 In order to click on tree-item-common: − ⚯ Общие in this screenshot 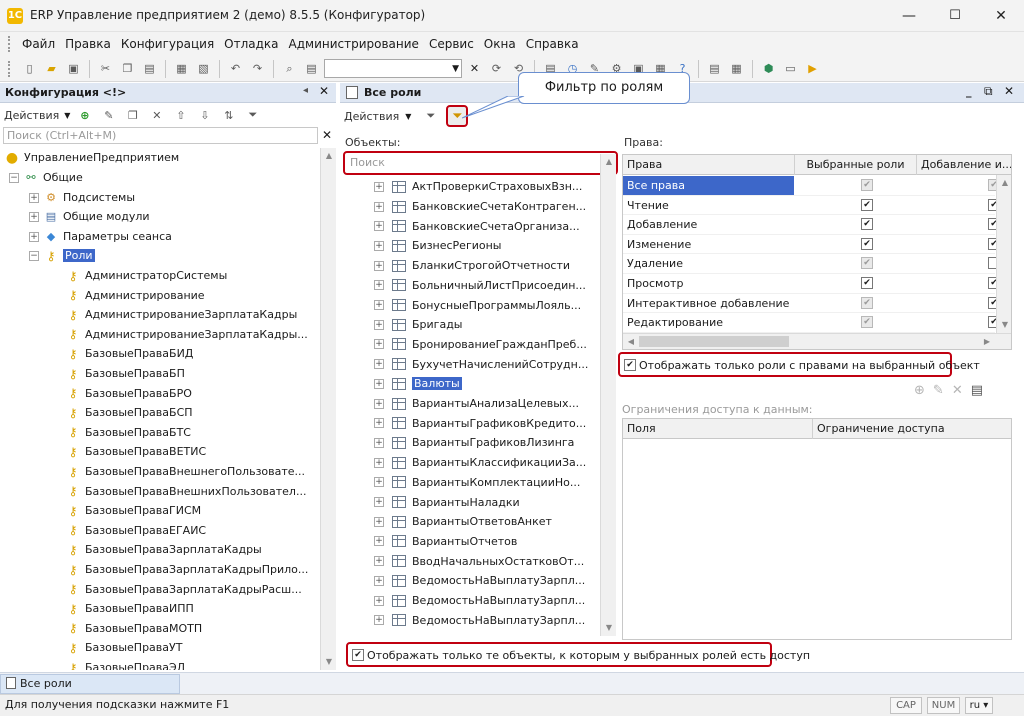, I will do `click(46, 177)`.